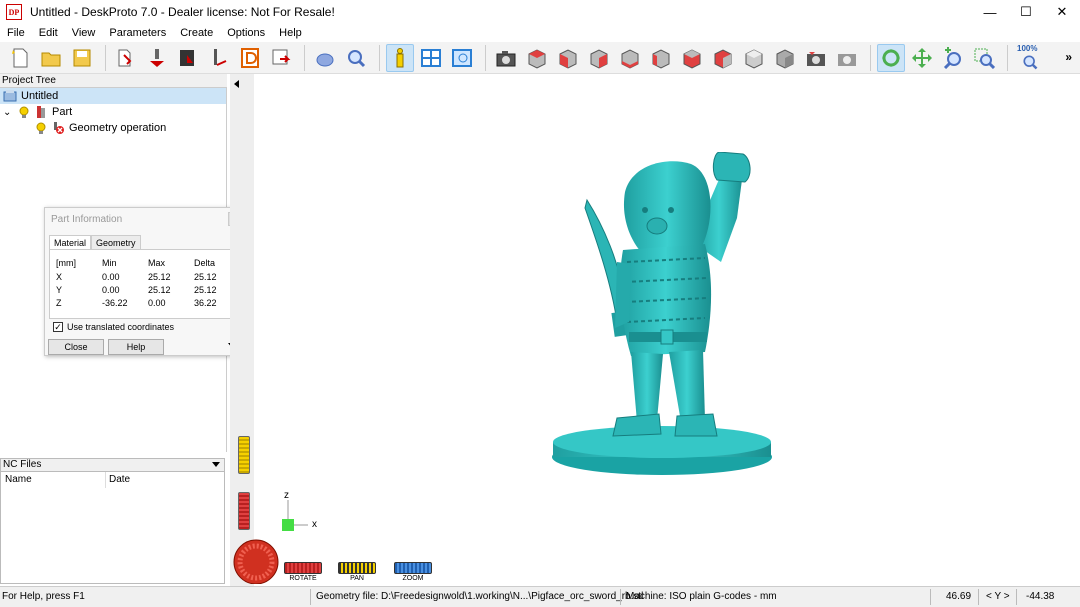 The image size is (1080, 607). I want to click on pan-dial, so click(357, 568).